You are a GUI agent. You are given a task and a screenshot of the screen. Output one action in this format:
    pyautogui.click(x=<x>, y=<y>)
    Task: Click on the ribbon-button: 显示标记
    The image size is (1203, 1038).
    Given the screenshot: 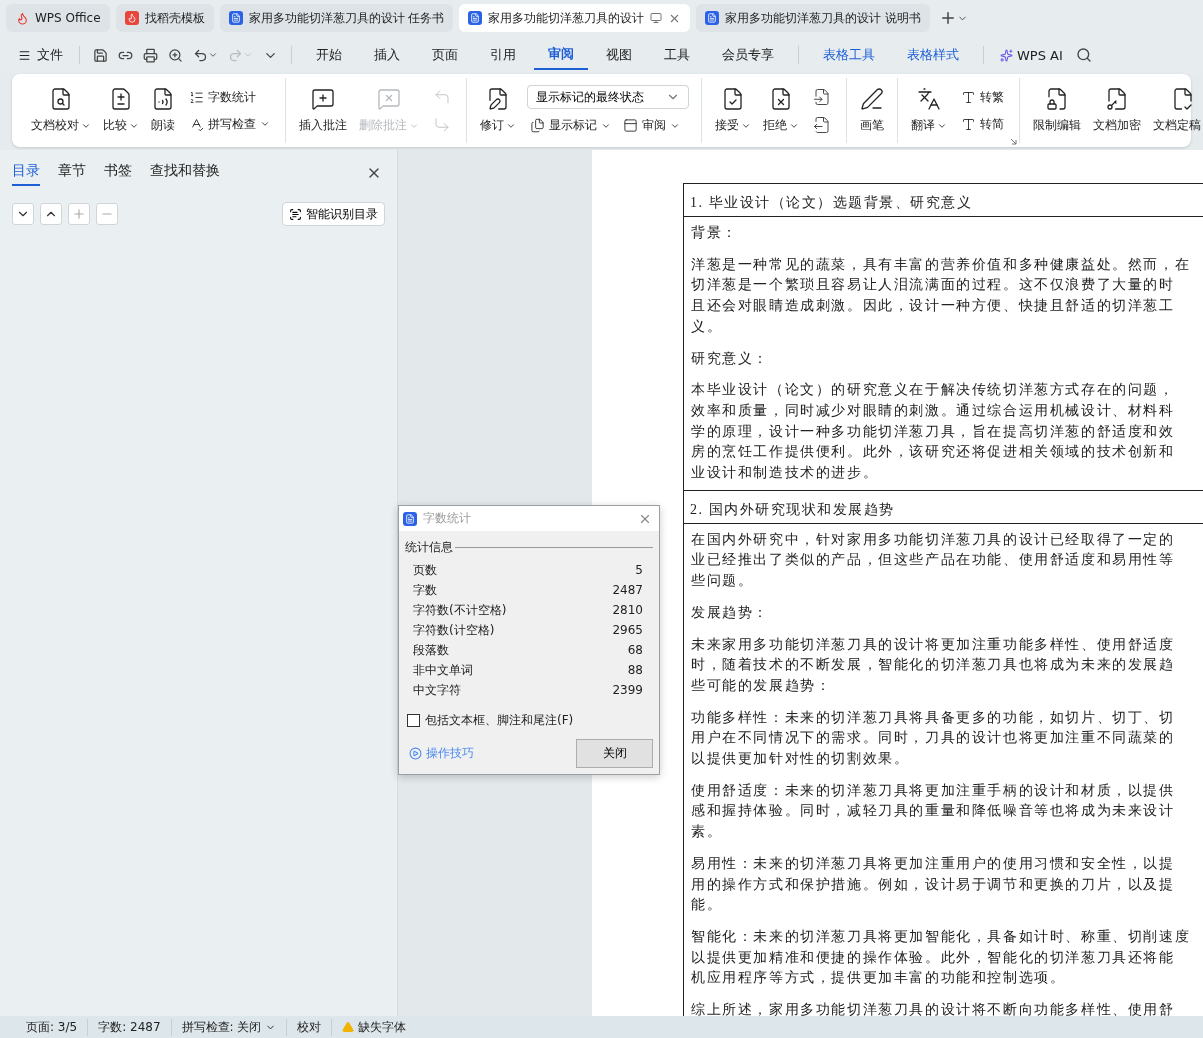 What is the action you would take?
    pyautogui.click(x=570, y=125)
    